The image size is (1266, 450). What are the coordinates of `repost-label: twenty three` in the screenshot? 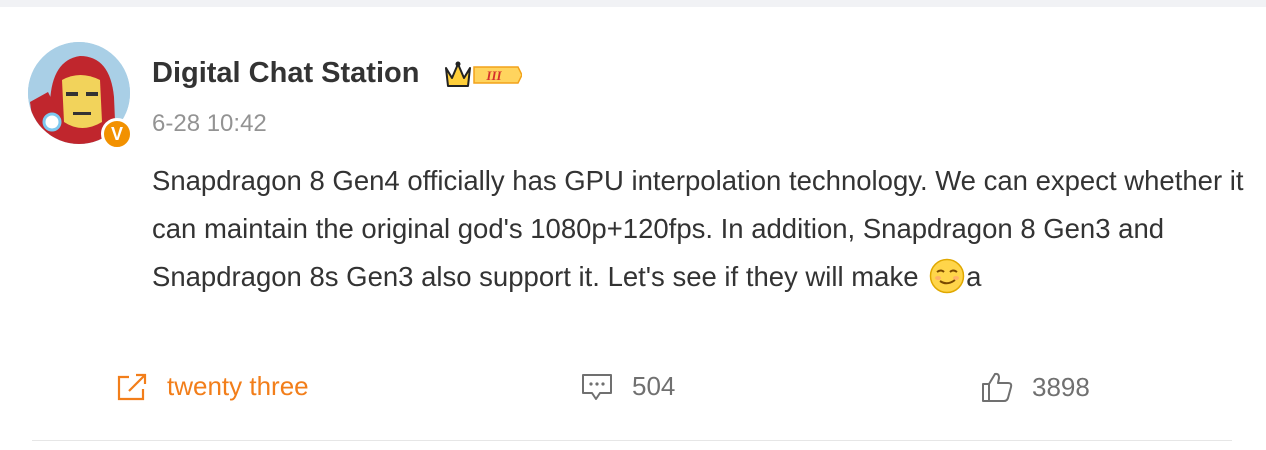 It's located at (238, 386).